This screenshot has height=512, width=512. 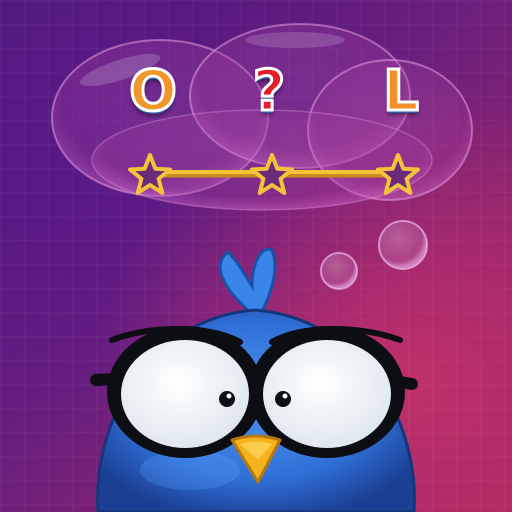 What do you see at coordinates (247, 280) in the screenshot?
I see `head-tuft` at bounding box center [247, 280].